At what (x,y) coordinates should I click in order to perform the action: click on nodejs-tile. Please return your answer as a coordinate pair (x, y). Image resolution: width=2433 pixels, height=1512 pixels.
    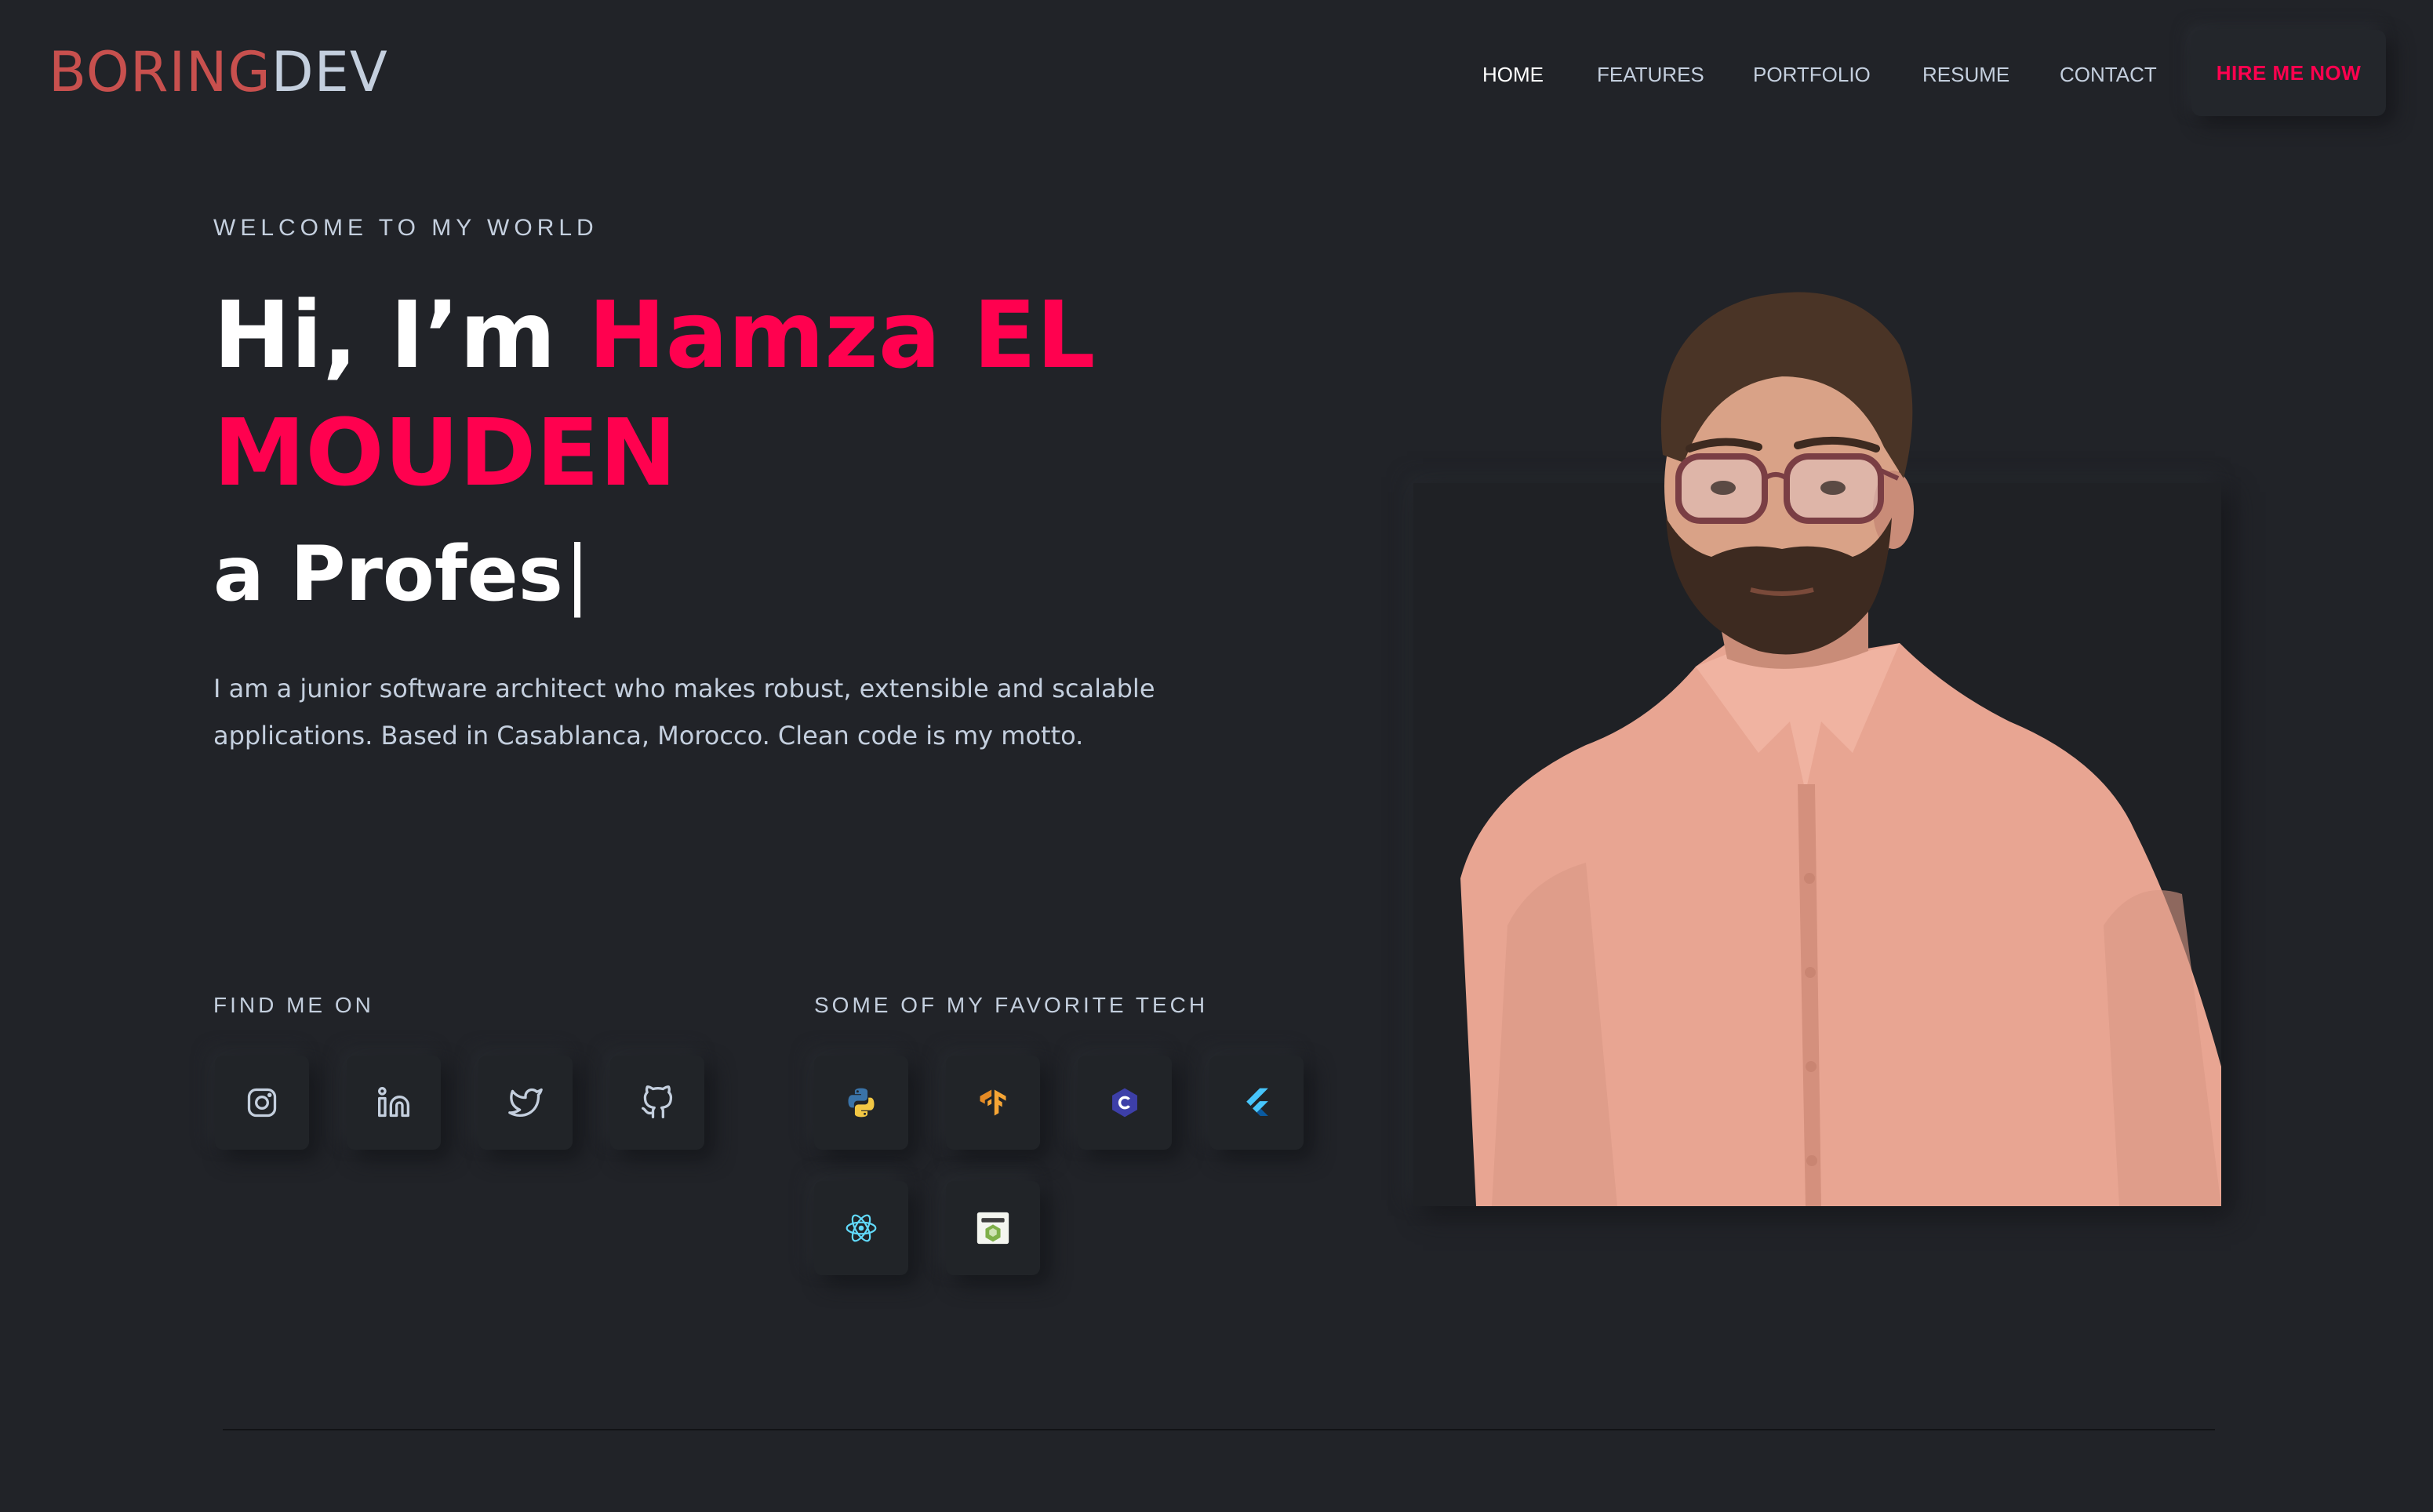
    Looking at the image, I should click on (993, 1228).